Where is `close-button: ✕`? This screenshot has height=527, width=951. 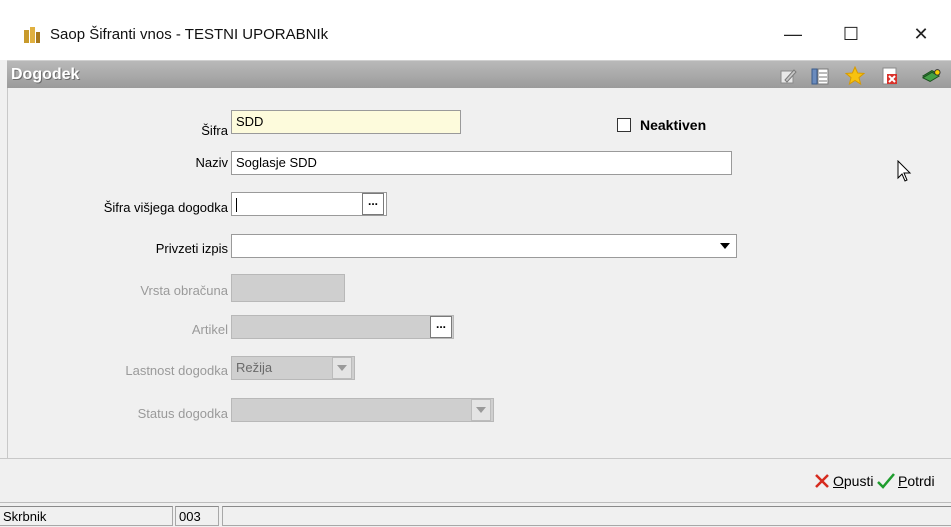
close-button: ✕ is located at coordinates (921, 34).